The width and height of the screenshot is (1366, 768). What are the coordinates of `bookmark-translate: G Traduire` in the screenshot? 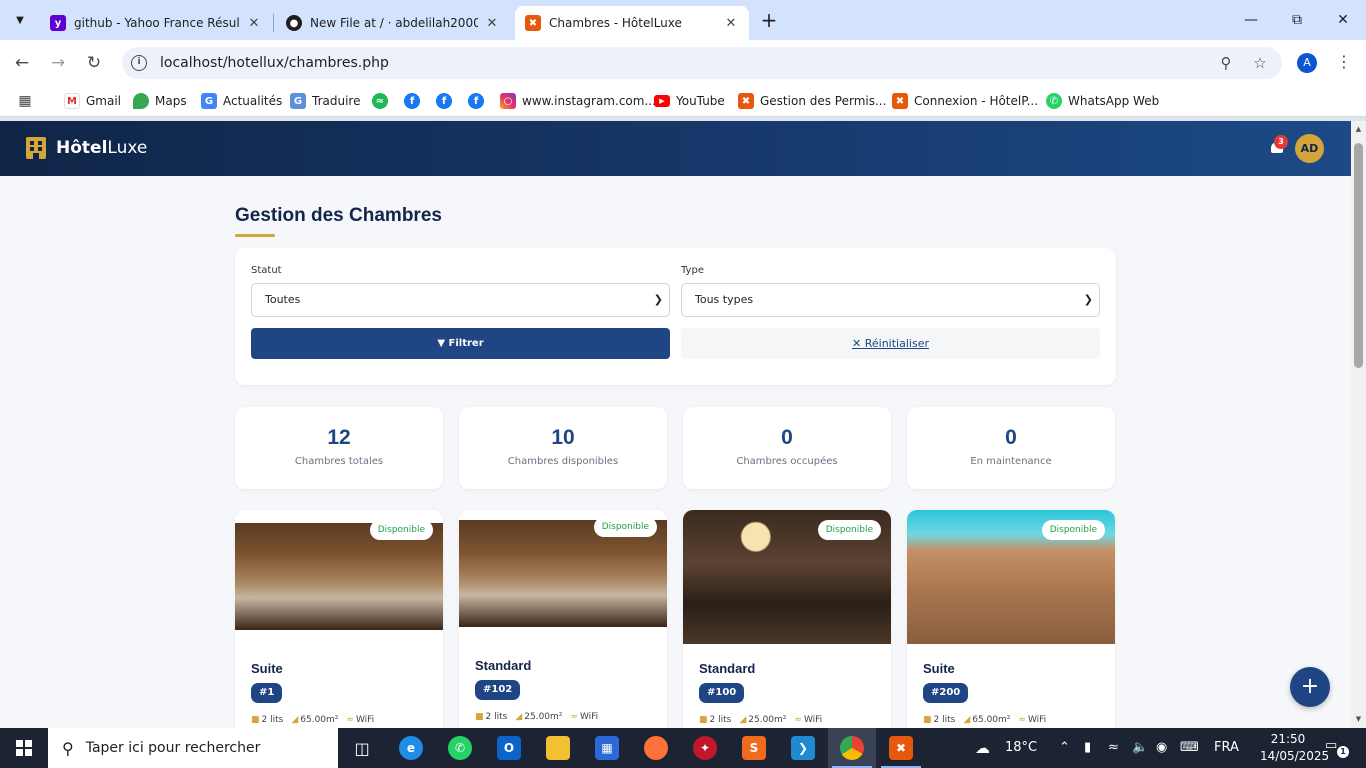 It's located at (325, 101).